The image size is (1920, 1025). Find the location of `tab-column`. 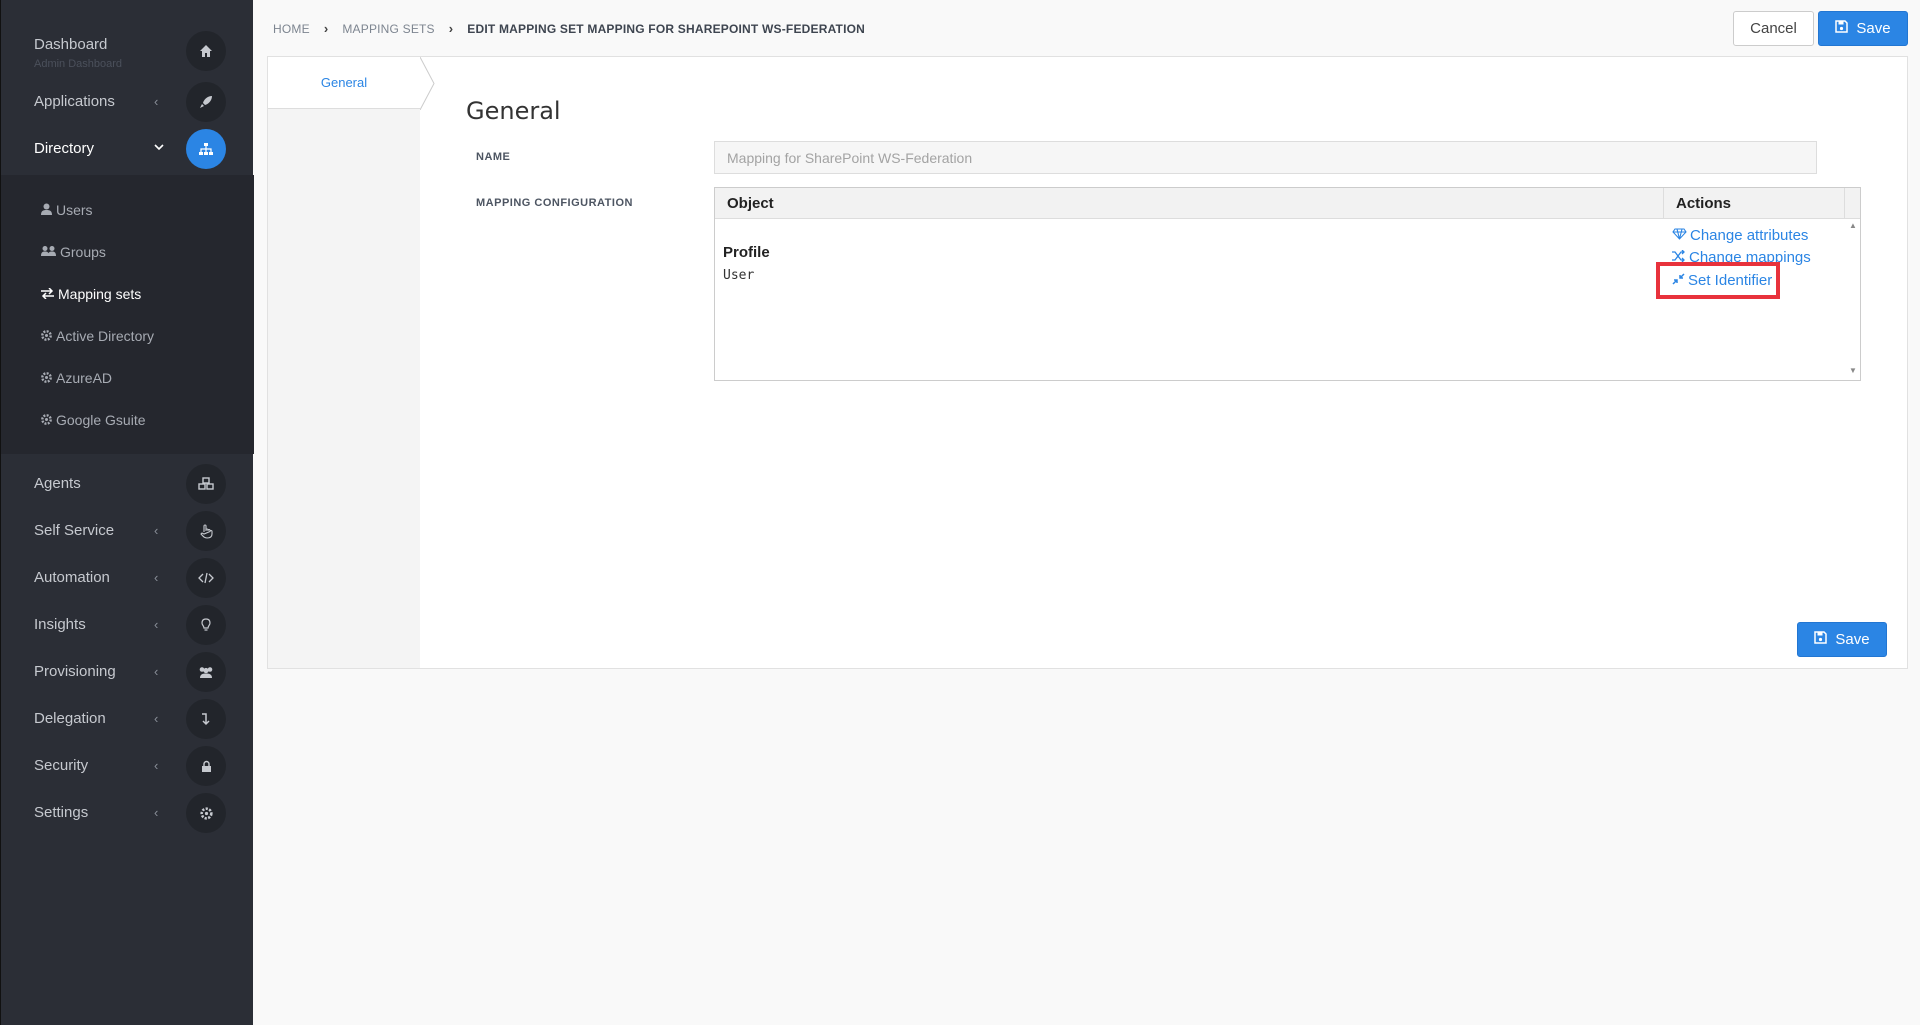

tab-column is located at coordinates (344, 362).